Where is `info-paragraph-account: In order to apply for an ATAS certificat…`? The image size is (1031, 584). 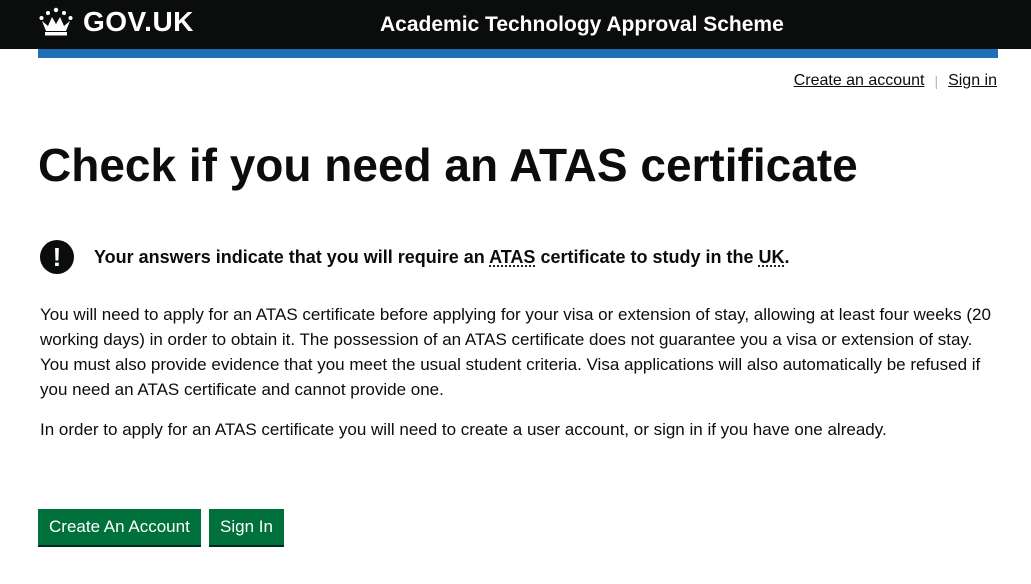
info-paragraph-account: In order to apply for an ATAS certificat… is located at coordinates (463, 429).